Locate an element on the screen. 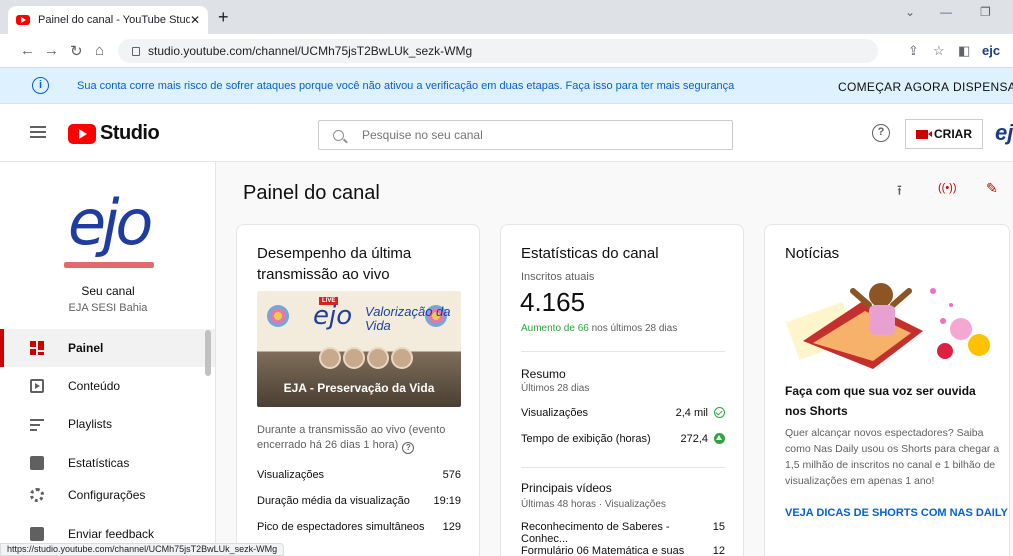  create-button: CRIAR is located at coordinates (944, 134).